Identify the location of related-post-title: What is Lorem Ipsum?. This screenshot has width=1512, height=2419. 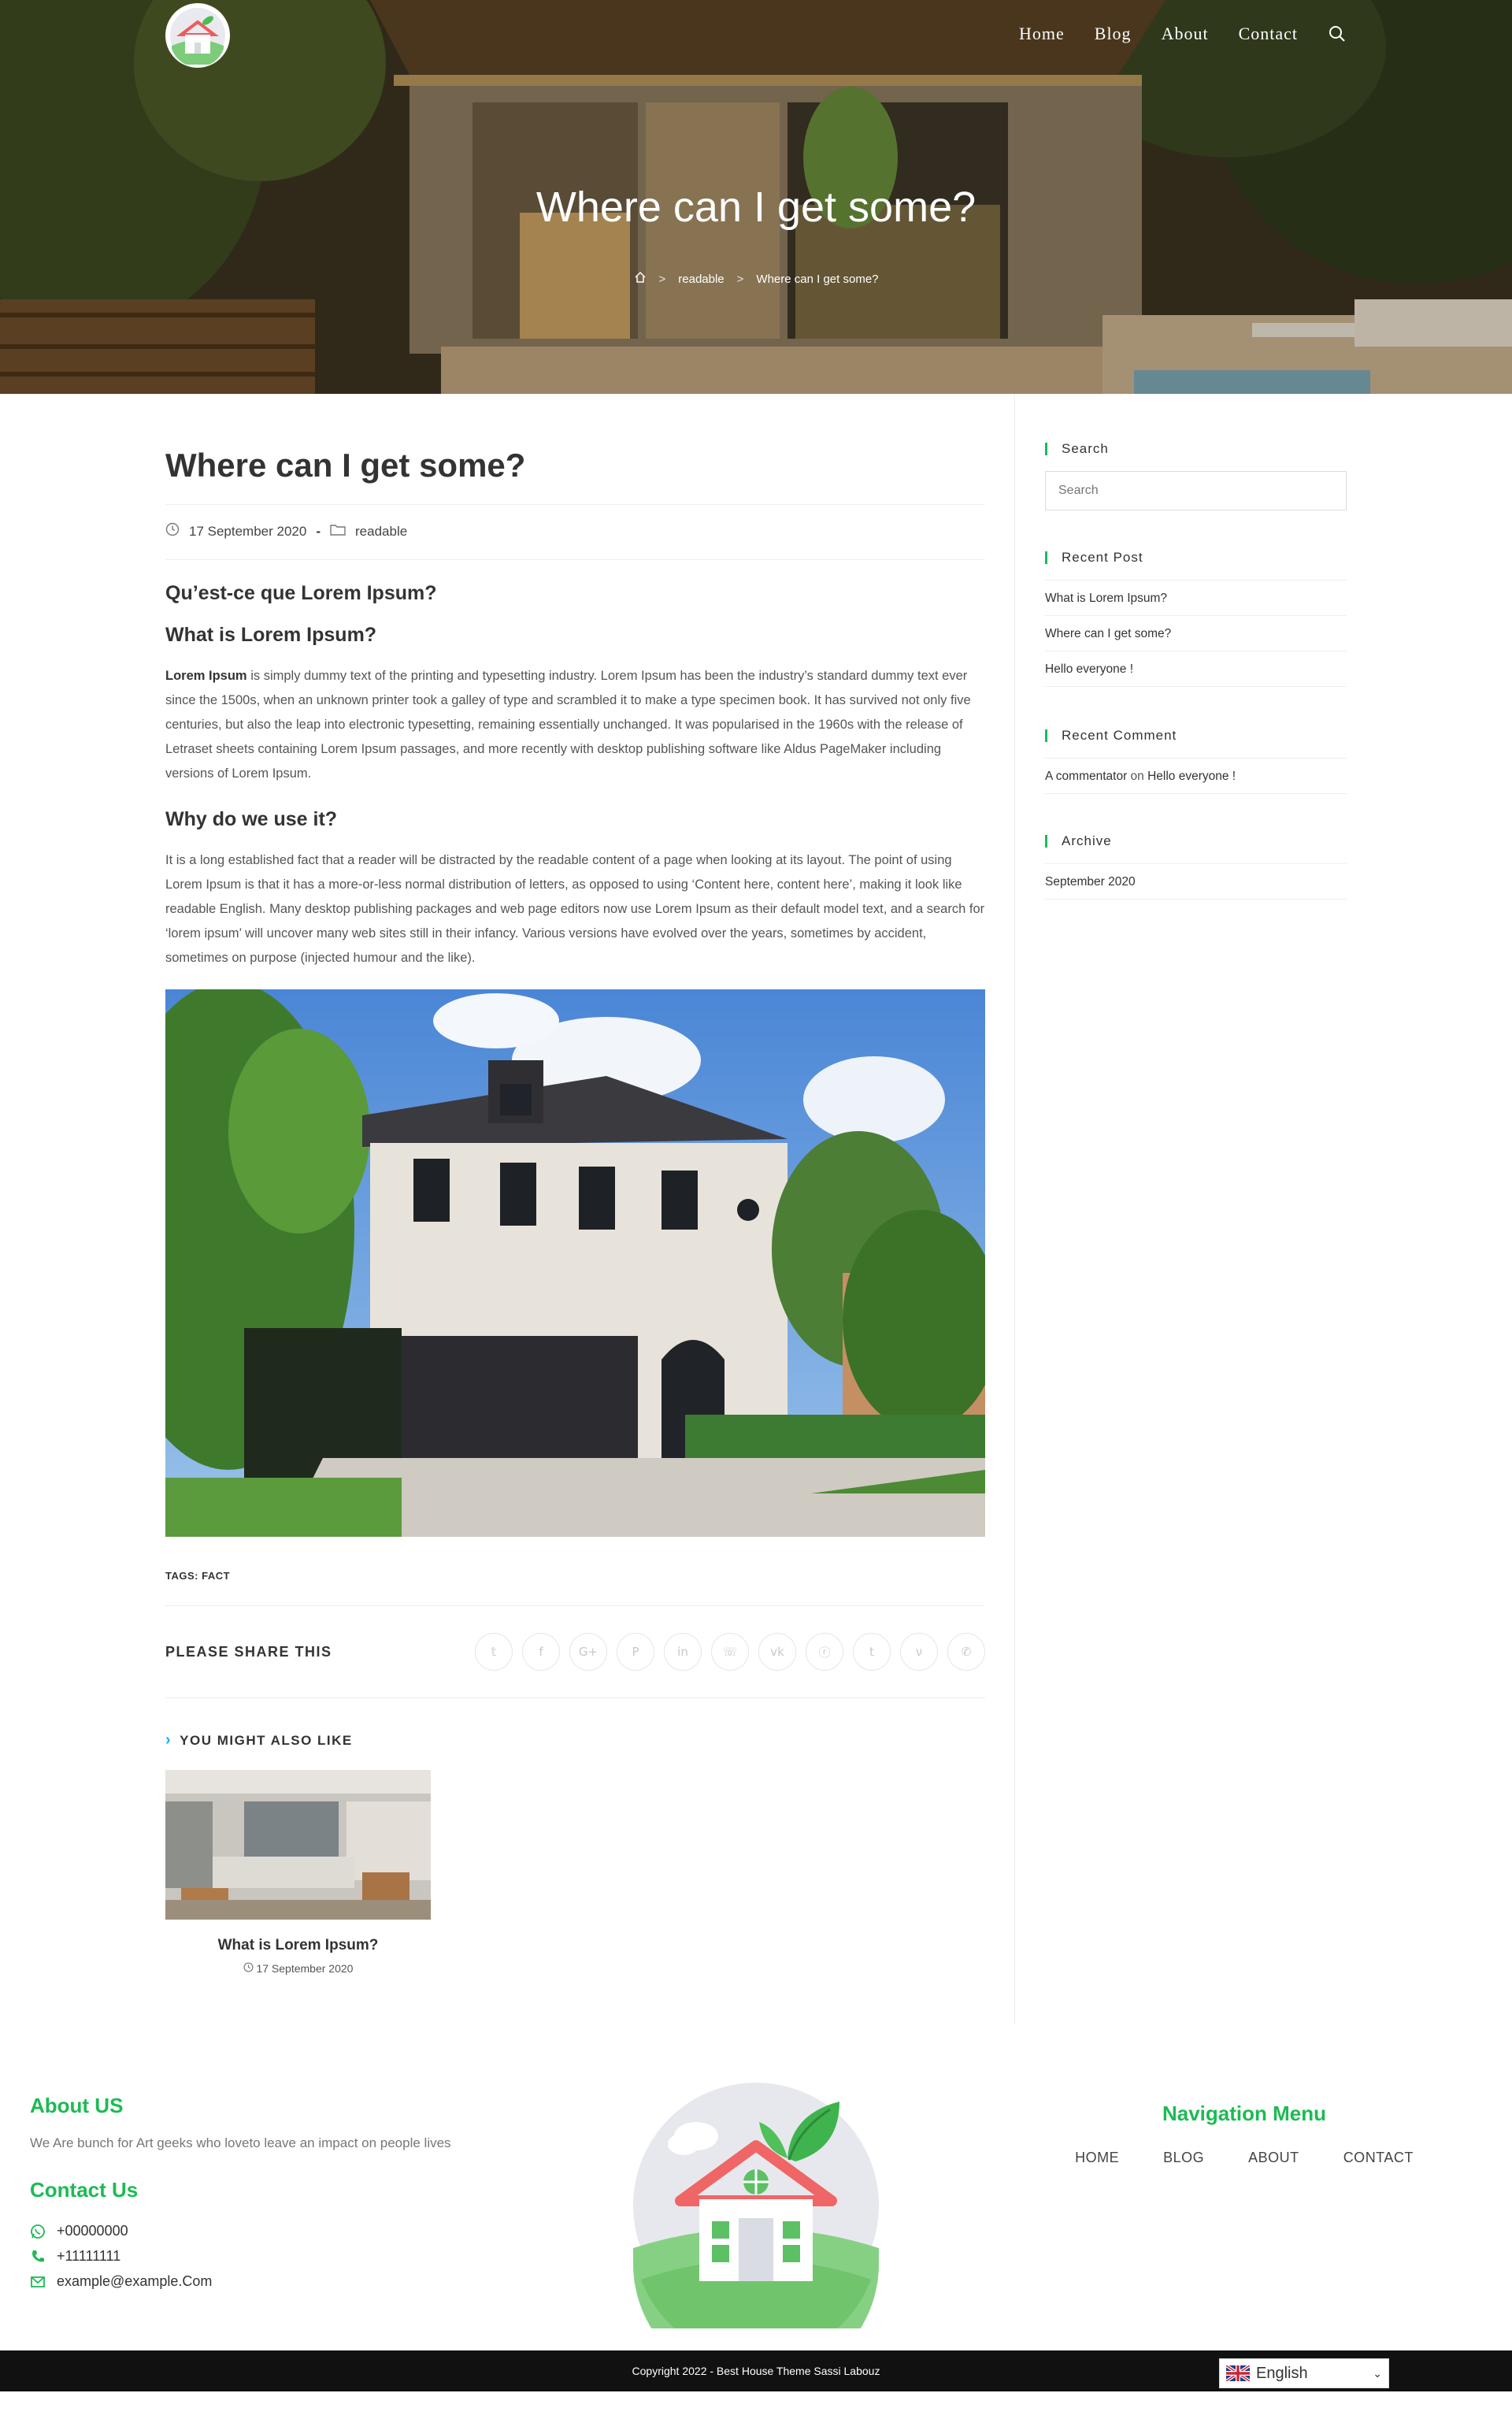
(298, 1945).